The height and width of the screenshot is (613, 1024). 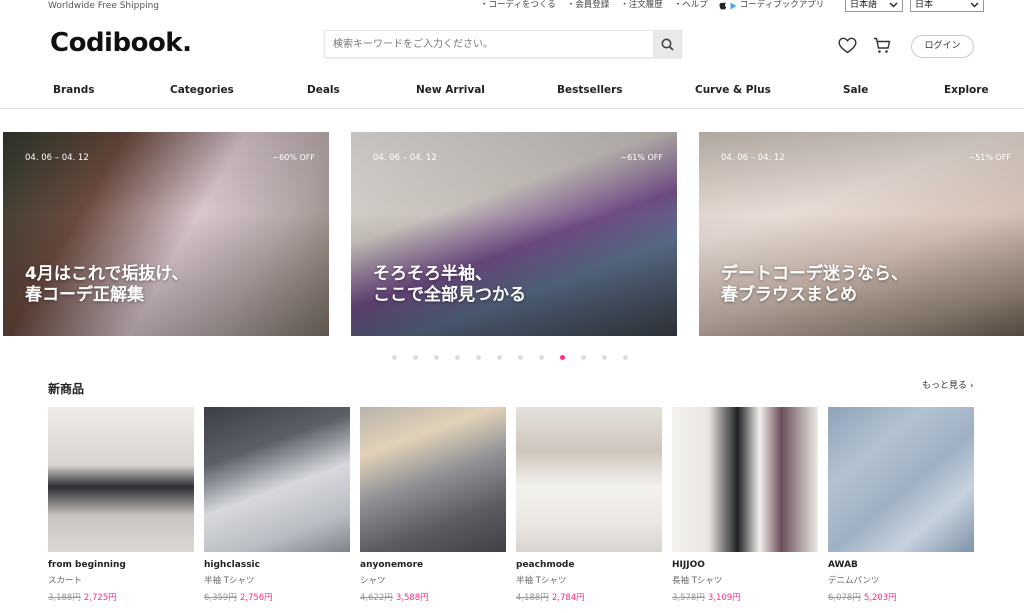 I want to click on login-button: ログイン, so click(x=942, y=46).